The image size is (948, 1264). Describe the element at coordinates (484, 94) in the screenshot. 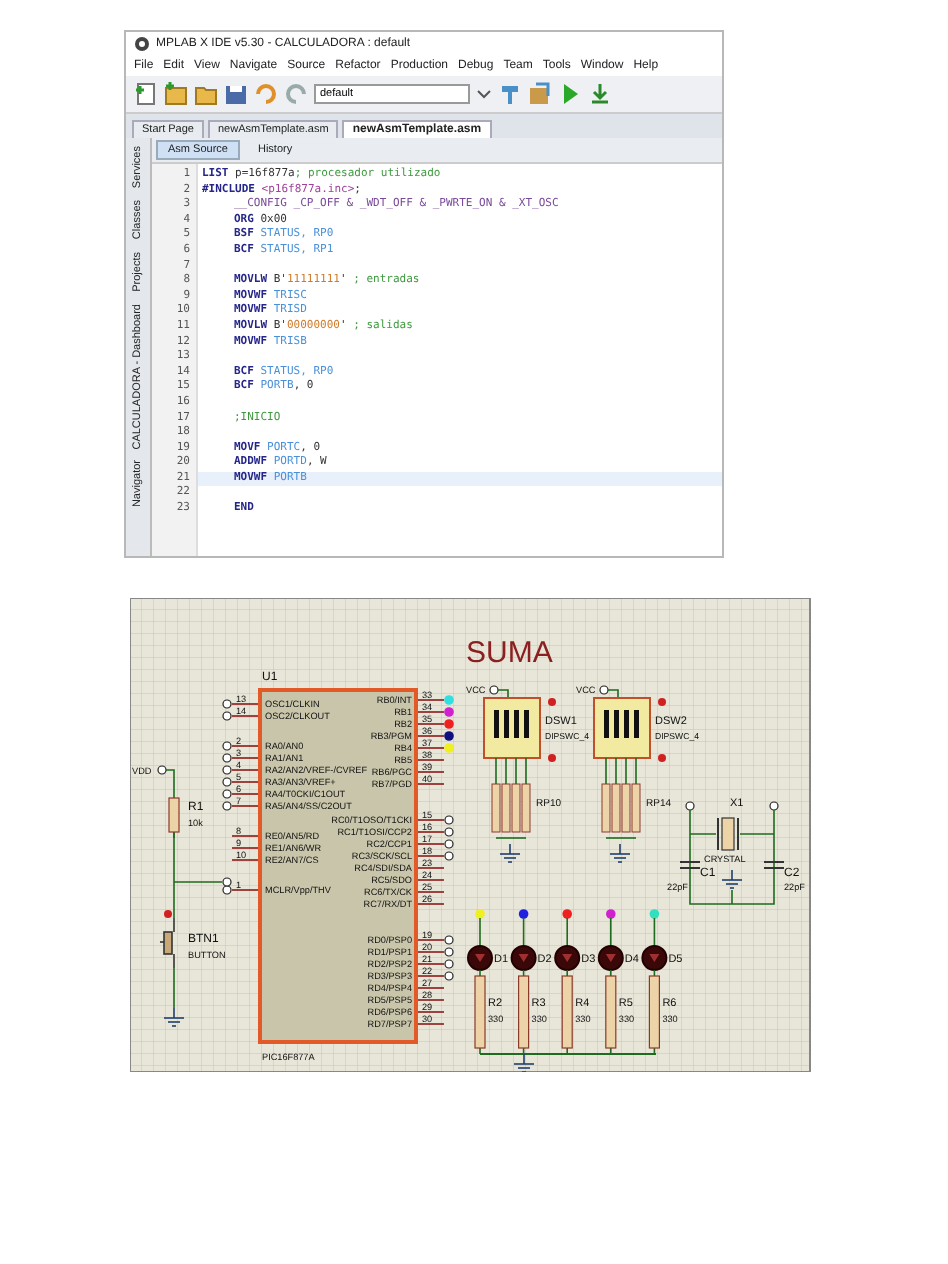

I see `dropdown-caret-icon` at that location.